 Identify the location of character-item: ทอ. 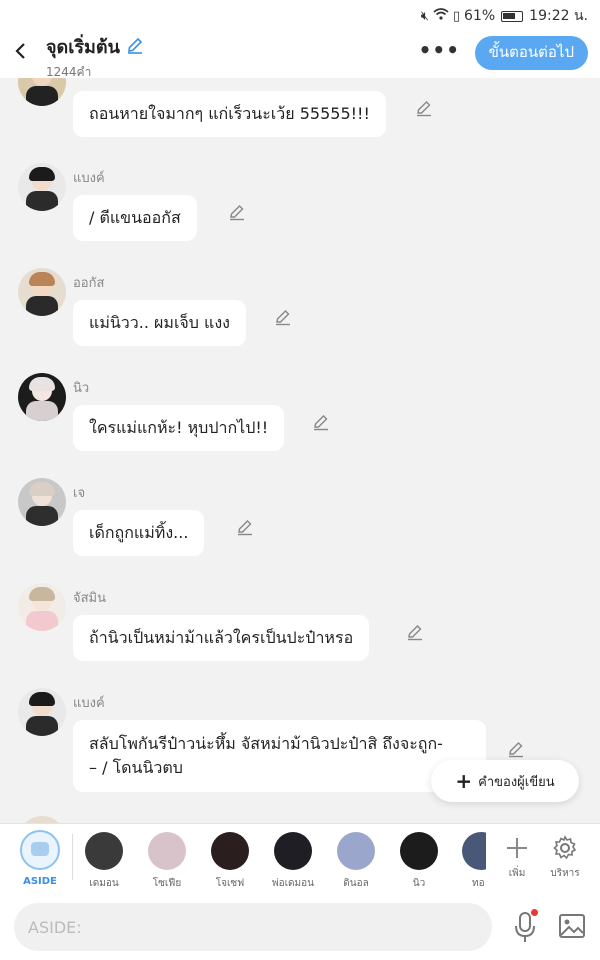
(471, 861).